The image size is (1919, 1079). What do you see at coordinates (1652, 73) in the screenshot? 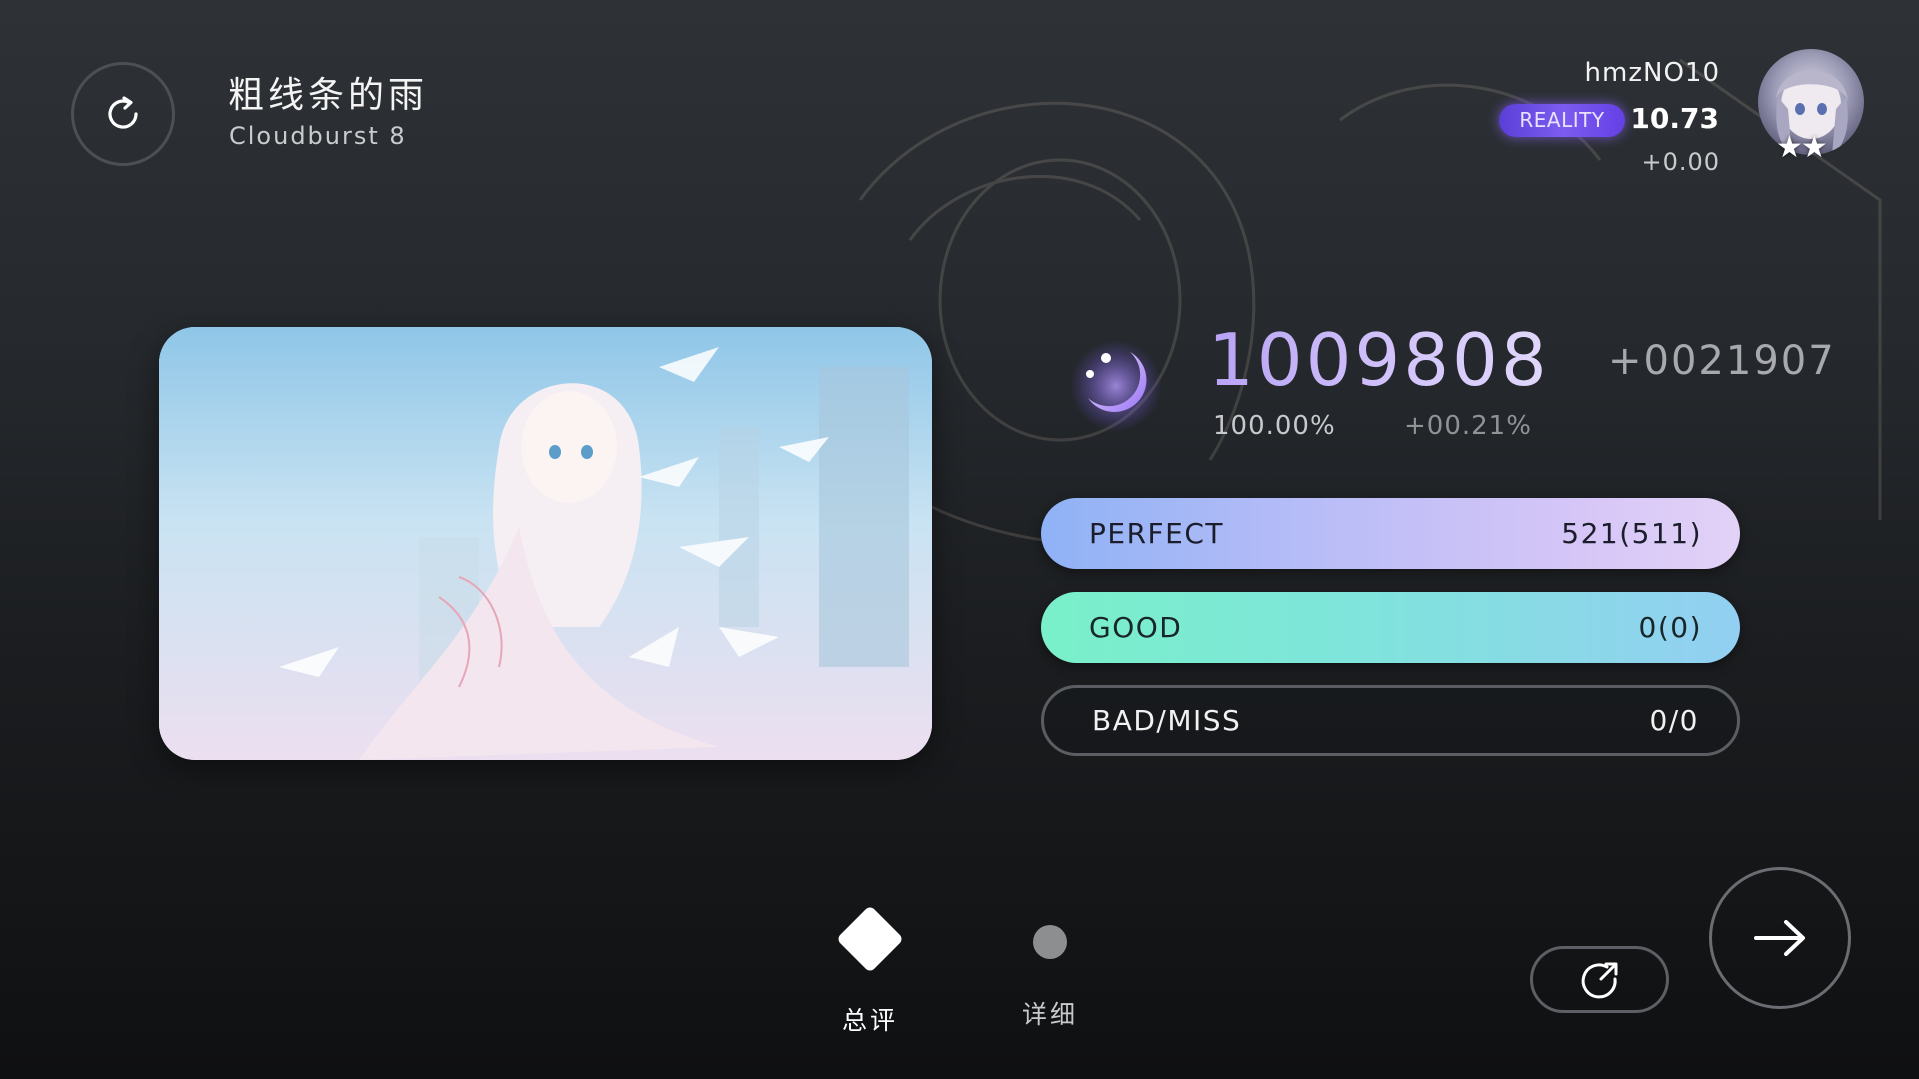
I see `player-name: hmzNO10` at bounding box center [1652, 73].